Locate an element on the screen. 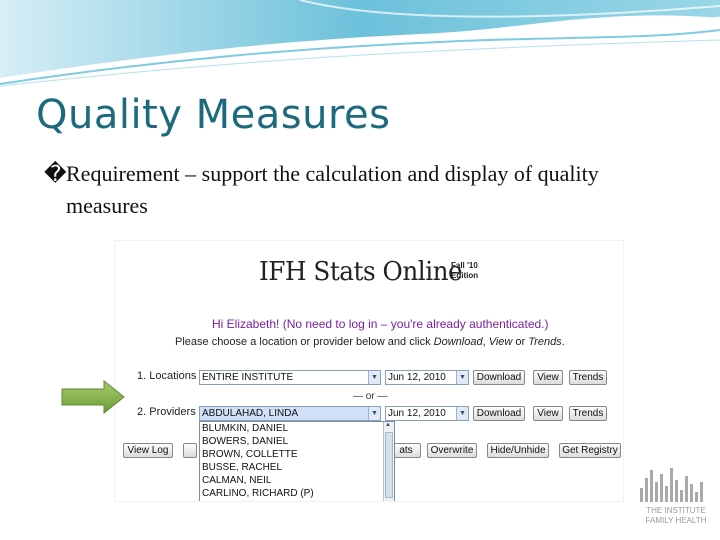  overwrite-button: Overwrite is located at coordinates (452, 450).